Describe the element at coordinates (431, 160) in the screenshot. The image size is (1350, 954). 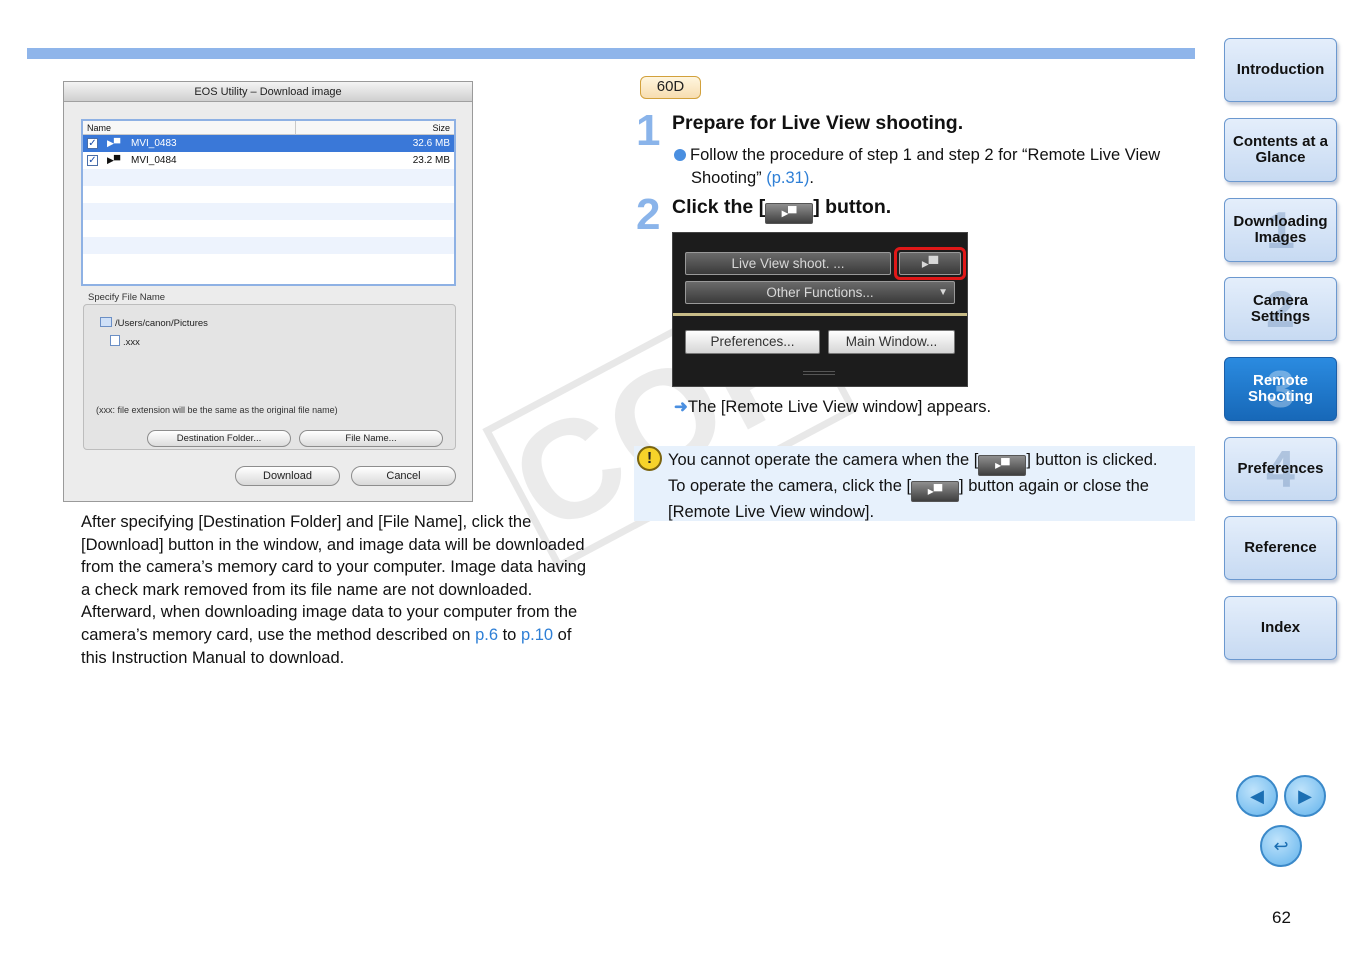
I see `file-size: 23.2 MB` at that location.